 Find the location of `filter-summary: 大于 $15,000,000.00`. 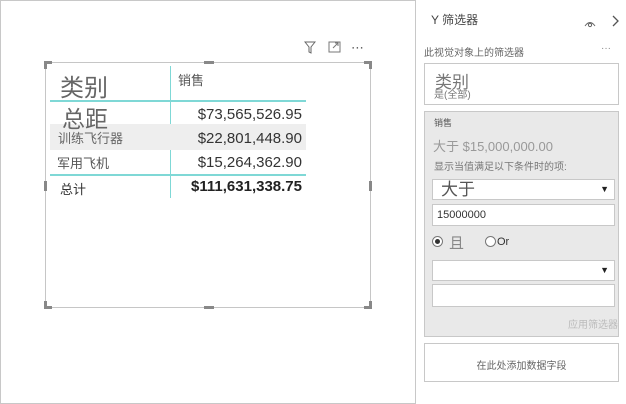

filter-summary: 大于 $15,000,000.00 is located at coordinates (493, 146).